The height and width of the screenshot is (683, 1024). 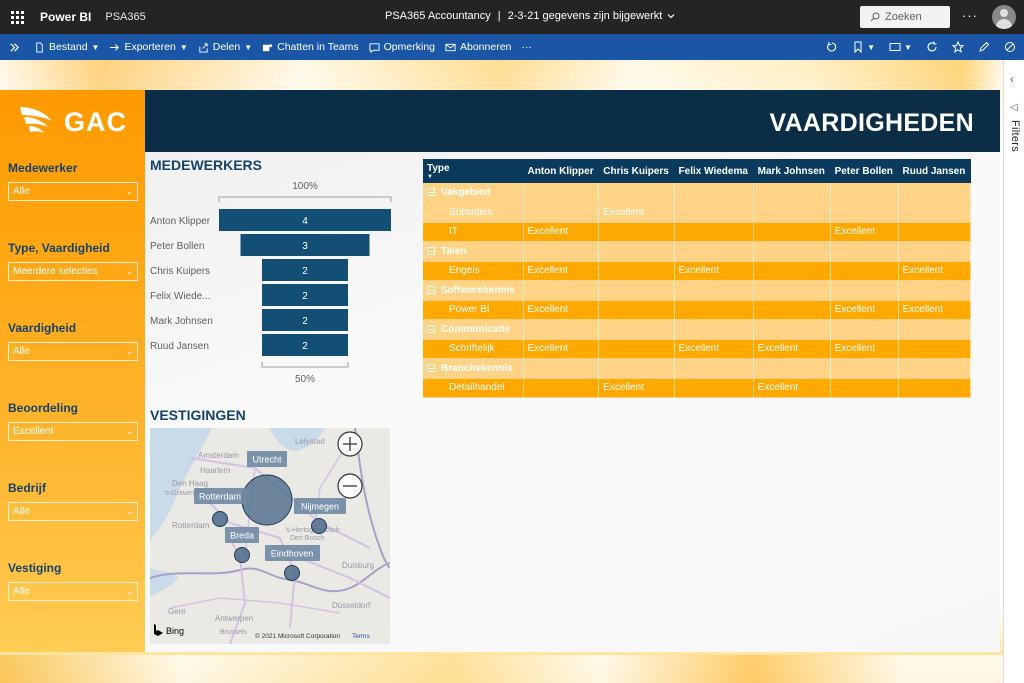 I want to click on matrix-header-employee: Chris Kuipers, so click(x=636, y=171).